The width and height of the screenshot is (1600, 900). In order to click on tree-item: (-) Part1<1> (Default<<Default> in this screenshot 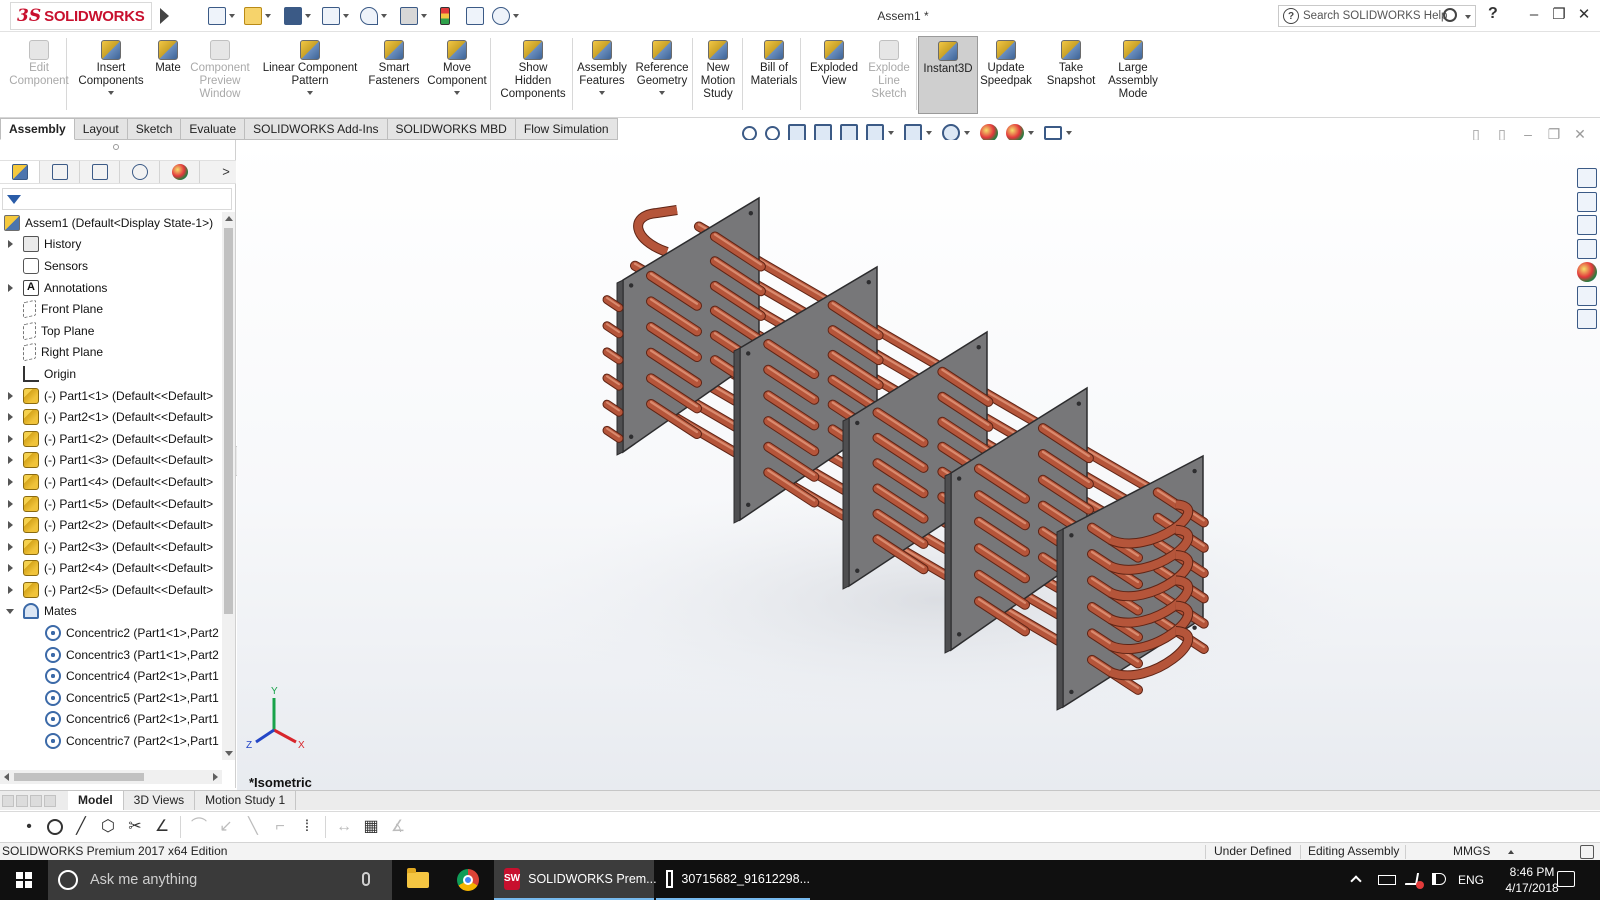, I will do `click(111, 396)`.